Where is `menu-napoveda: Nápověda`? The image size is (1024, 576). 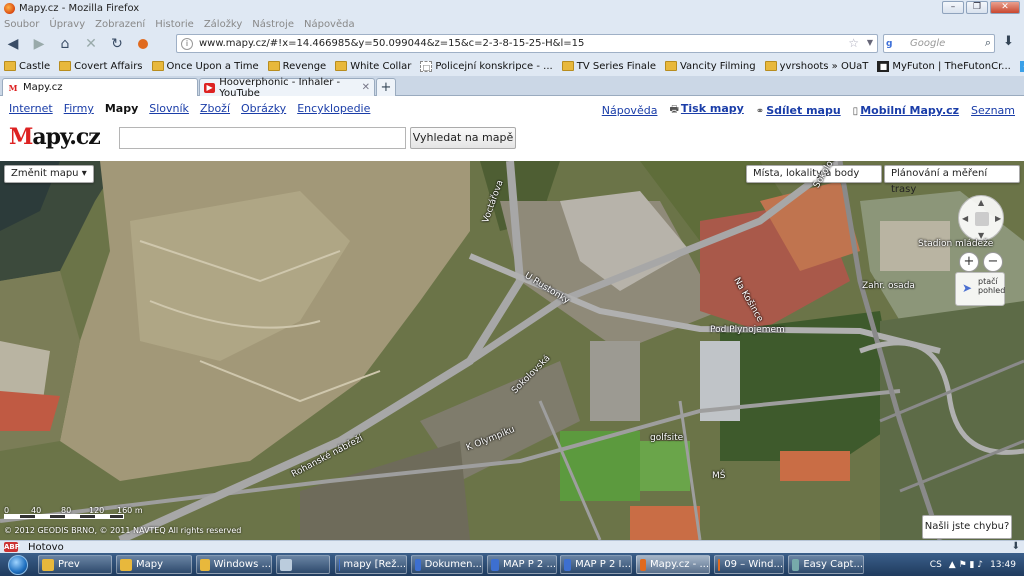
menu-napoveda: Nápověda is located at coordinates (329, 24).